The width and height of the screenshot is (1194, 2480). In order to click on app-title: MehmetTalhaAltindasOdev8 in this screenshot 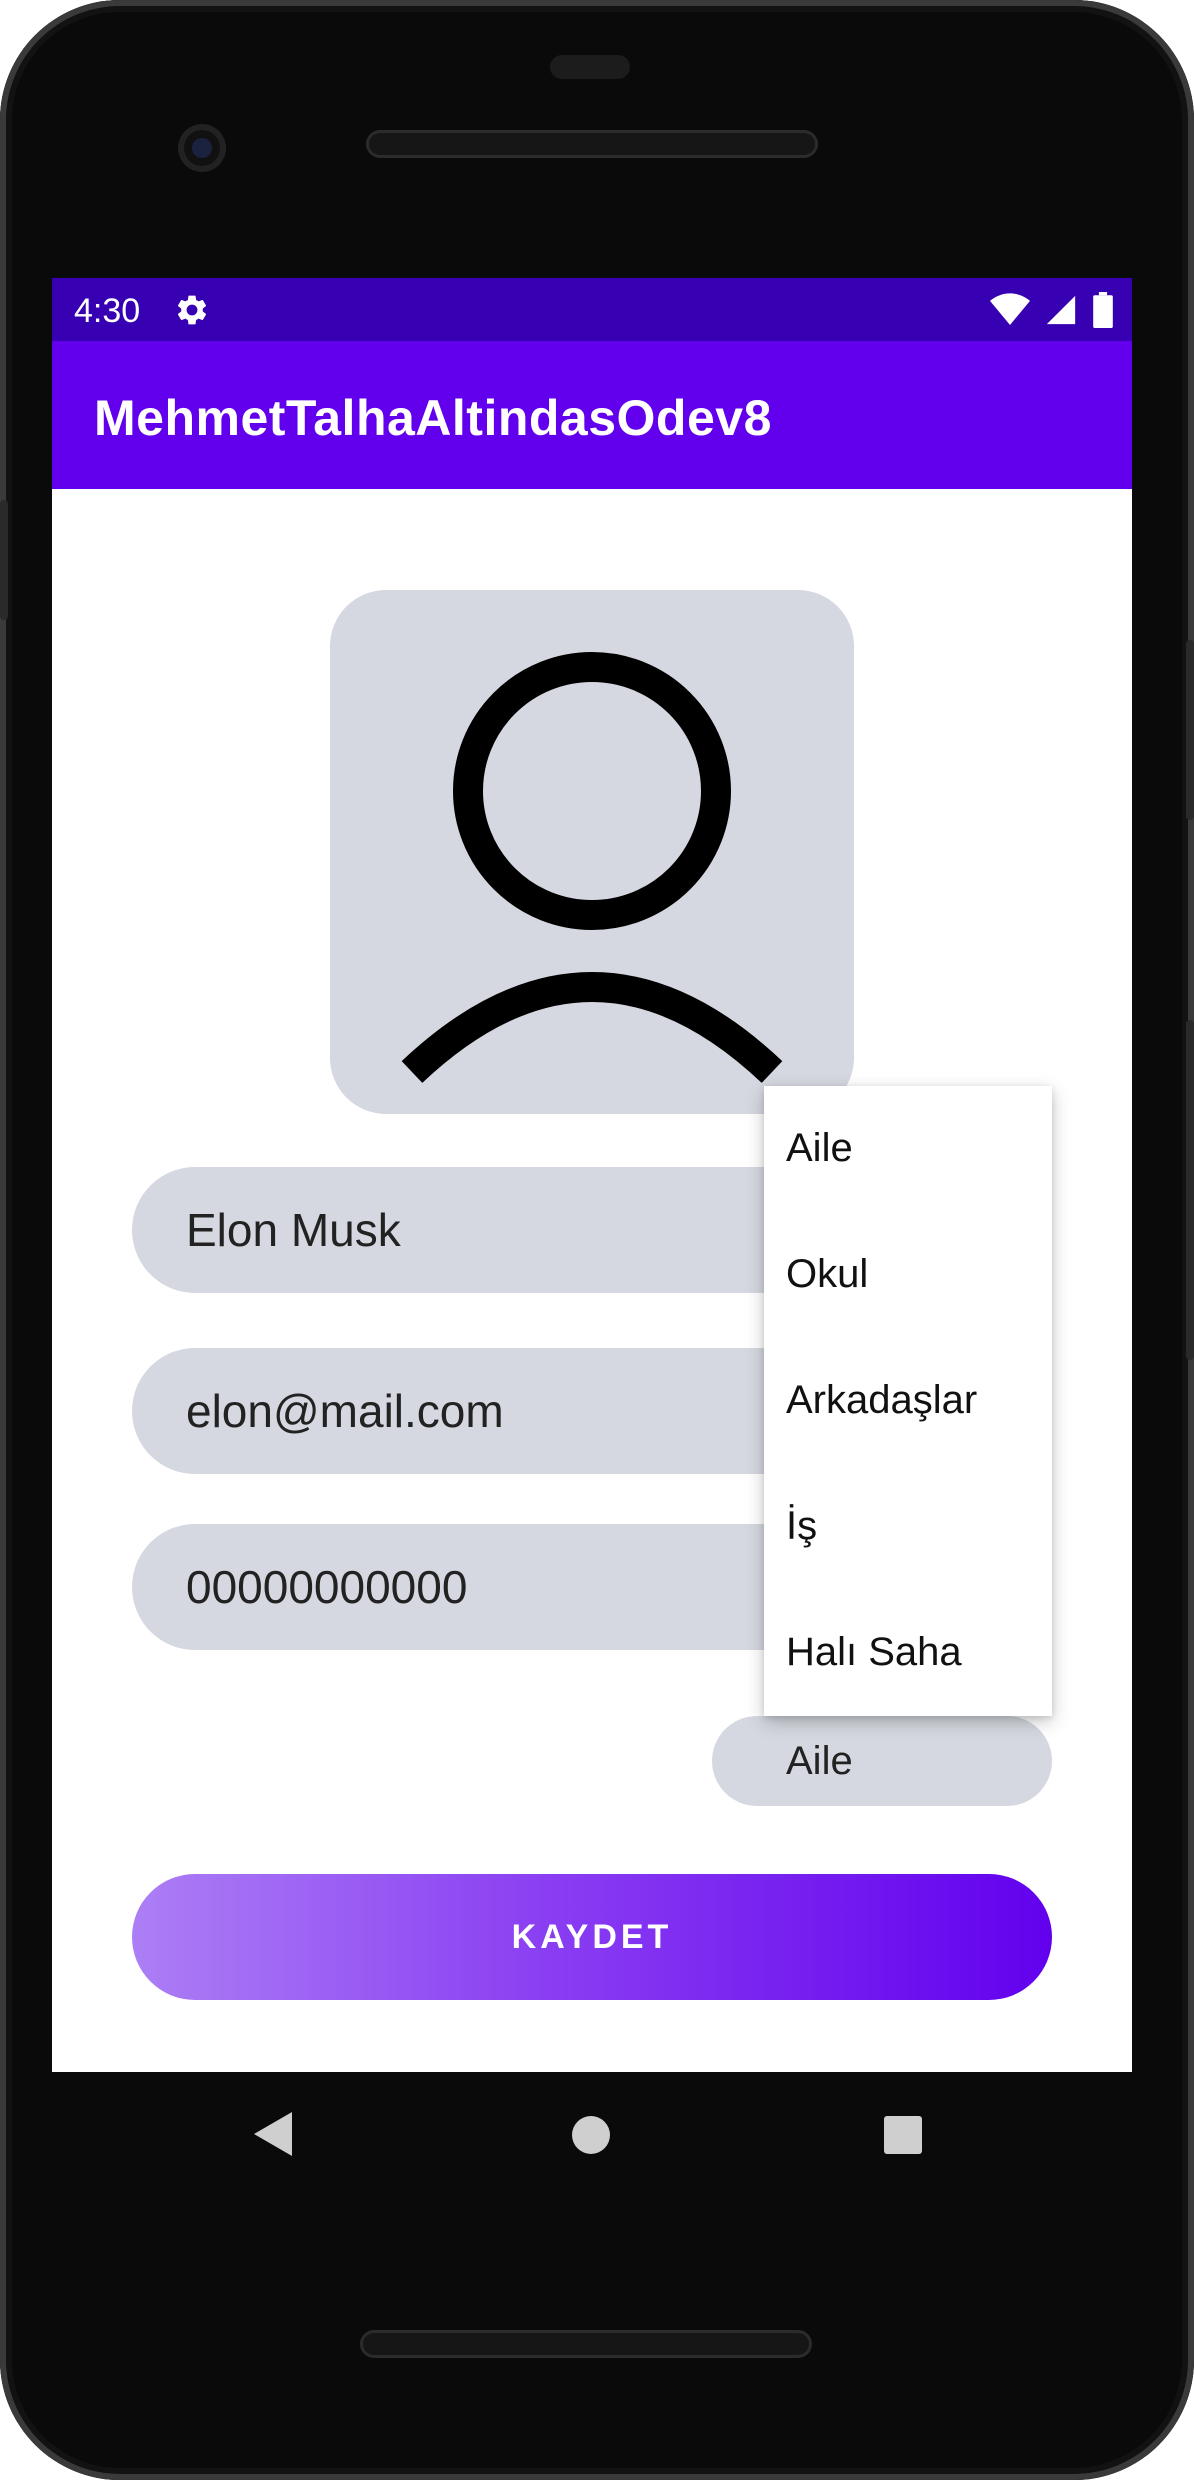, I will do `click(433, 418)`.